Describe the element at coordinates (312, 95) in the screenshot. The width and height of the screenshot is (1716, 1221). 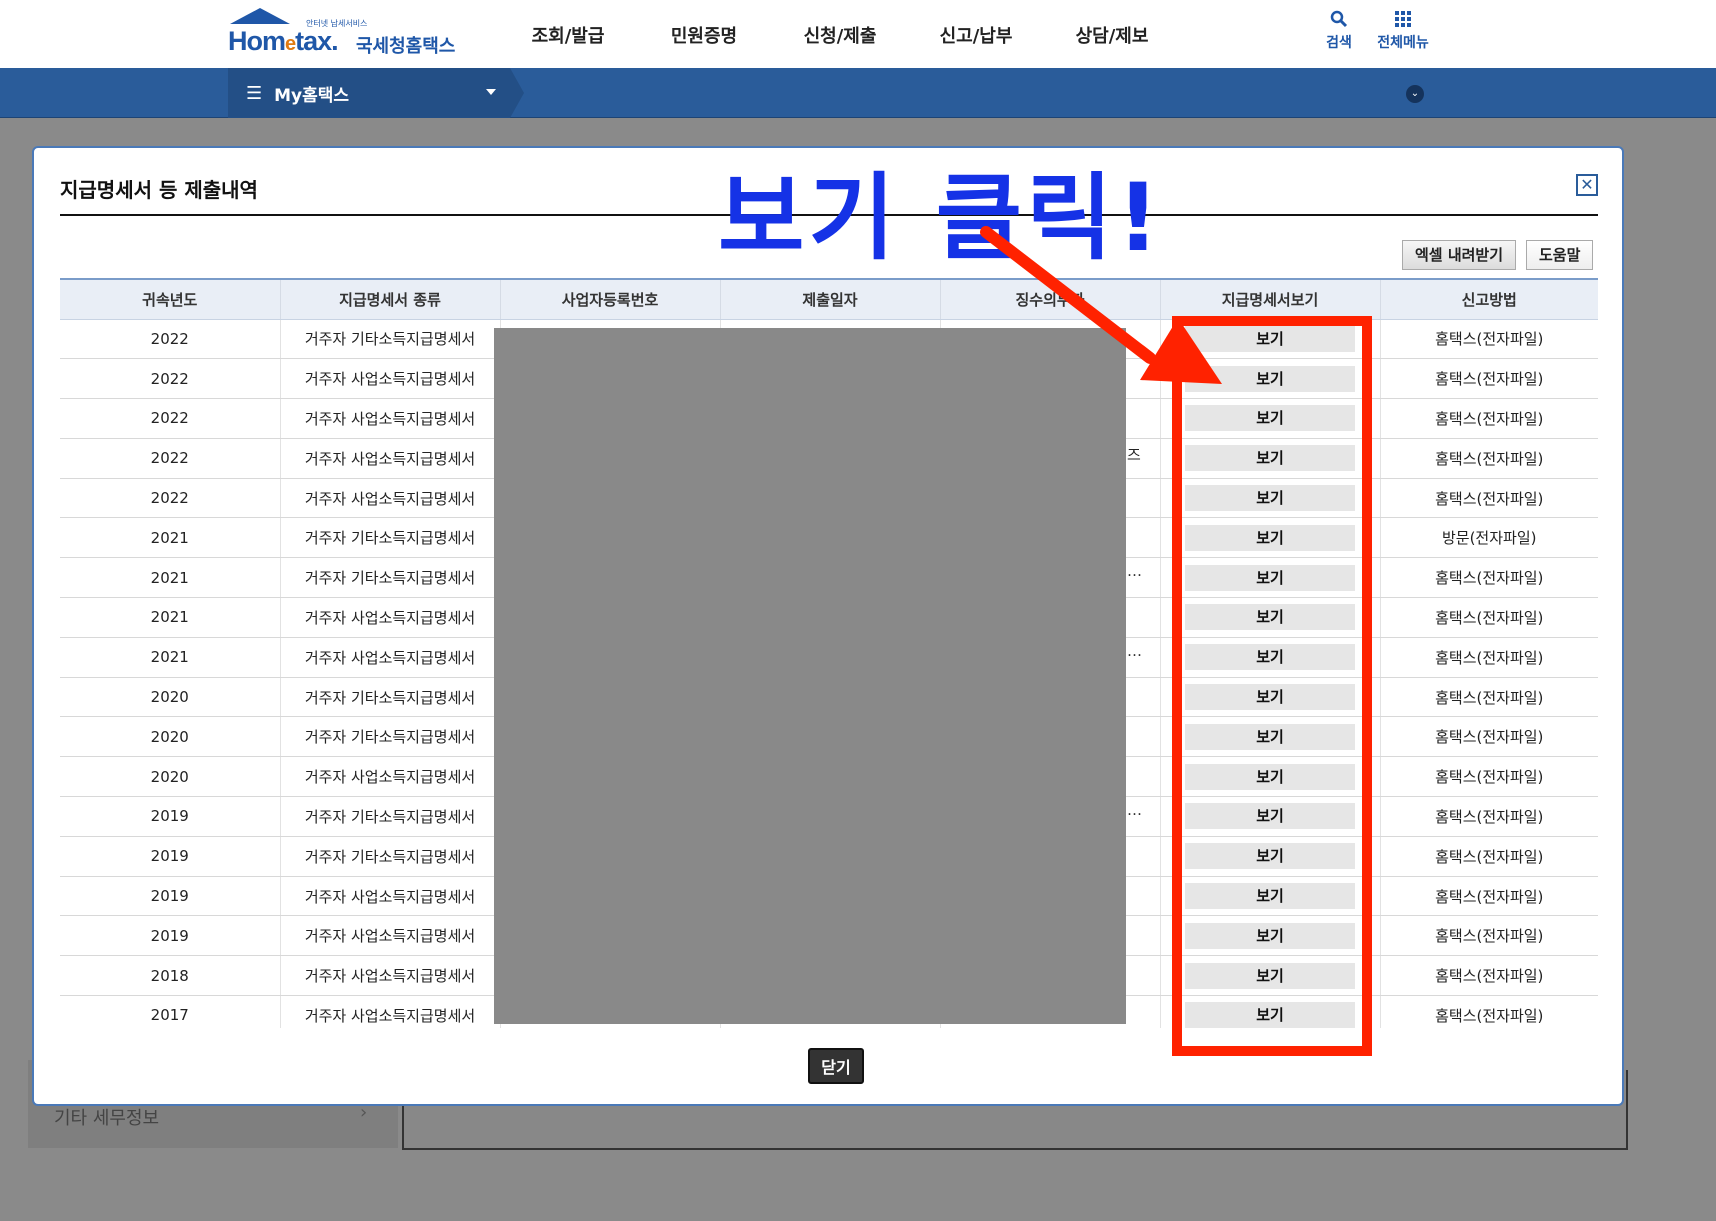
I see `my-hometax-label: My홈택스` at that location.